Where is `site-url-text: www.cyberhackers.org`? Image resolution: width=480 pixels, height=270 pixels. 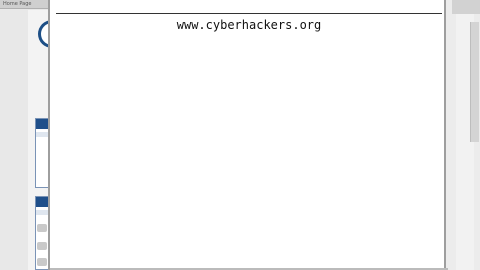
site-url-text: www.cyberhackers.org is located at coordinates (249, 25).